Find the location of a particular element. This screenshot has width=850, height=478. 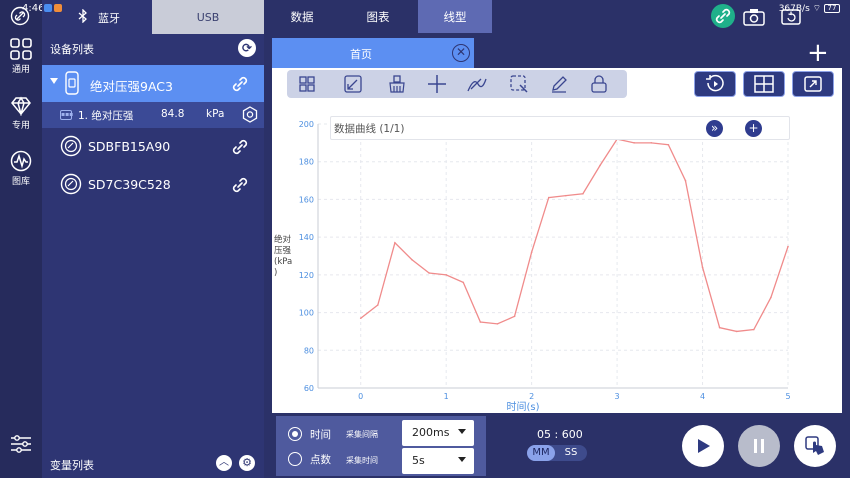

y-axis-label: ) is located at coordinates (275, 273).